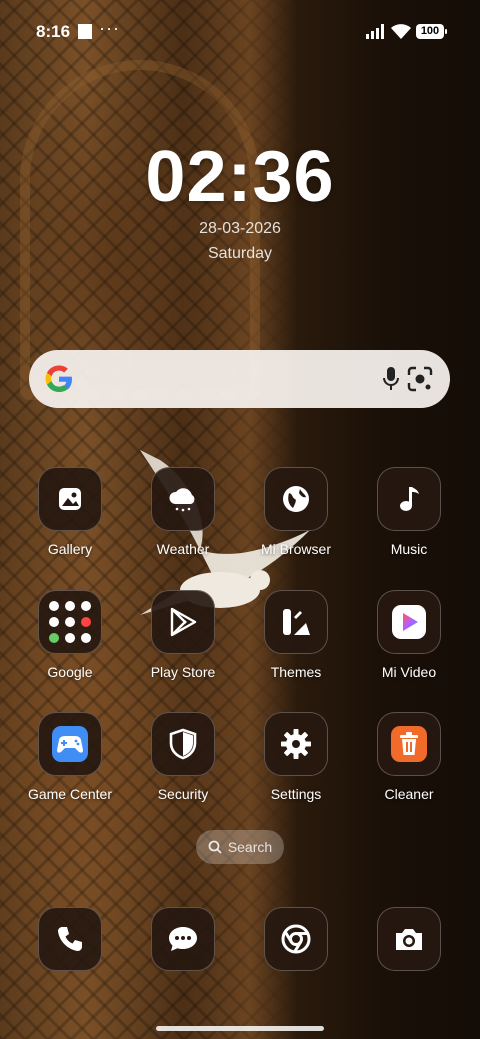  I want to click on phone-icon, so click(70, 939).